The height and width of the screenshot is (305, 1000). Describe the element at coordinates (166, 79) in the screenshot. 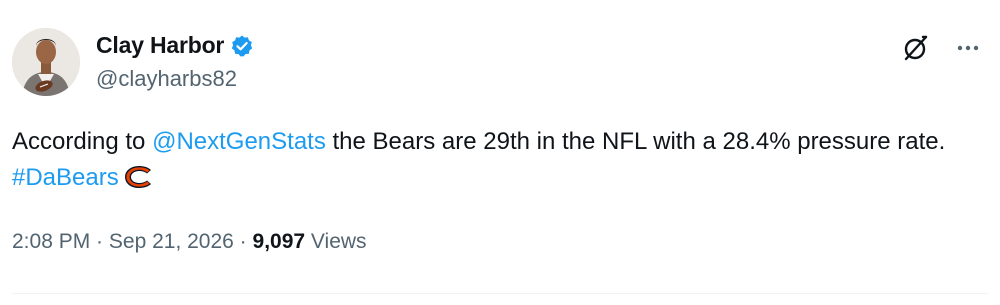

I see `author-handle: @clayharbs82` at that location.